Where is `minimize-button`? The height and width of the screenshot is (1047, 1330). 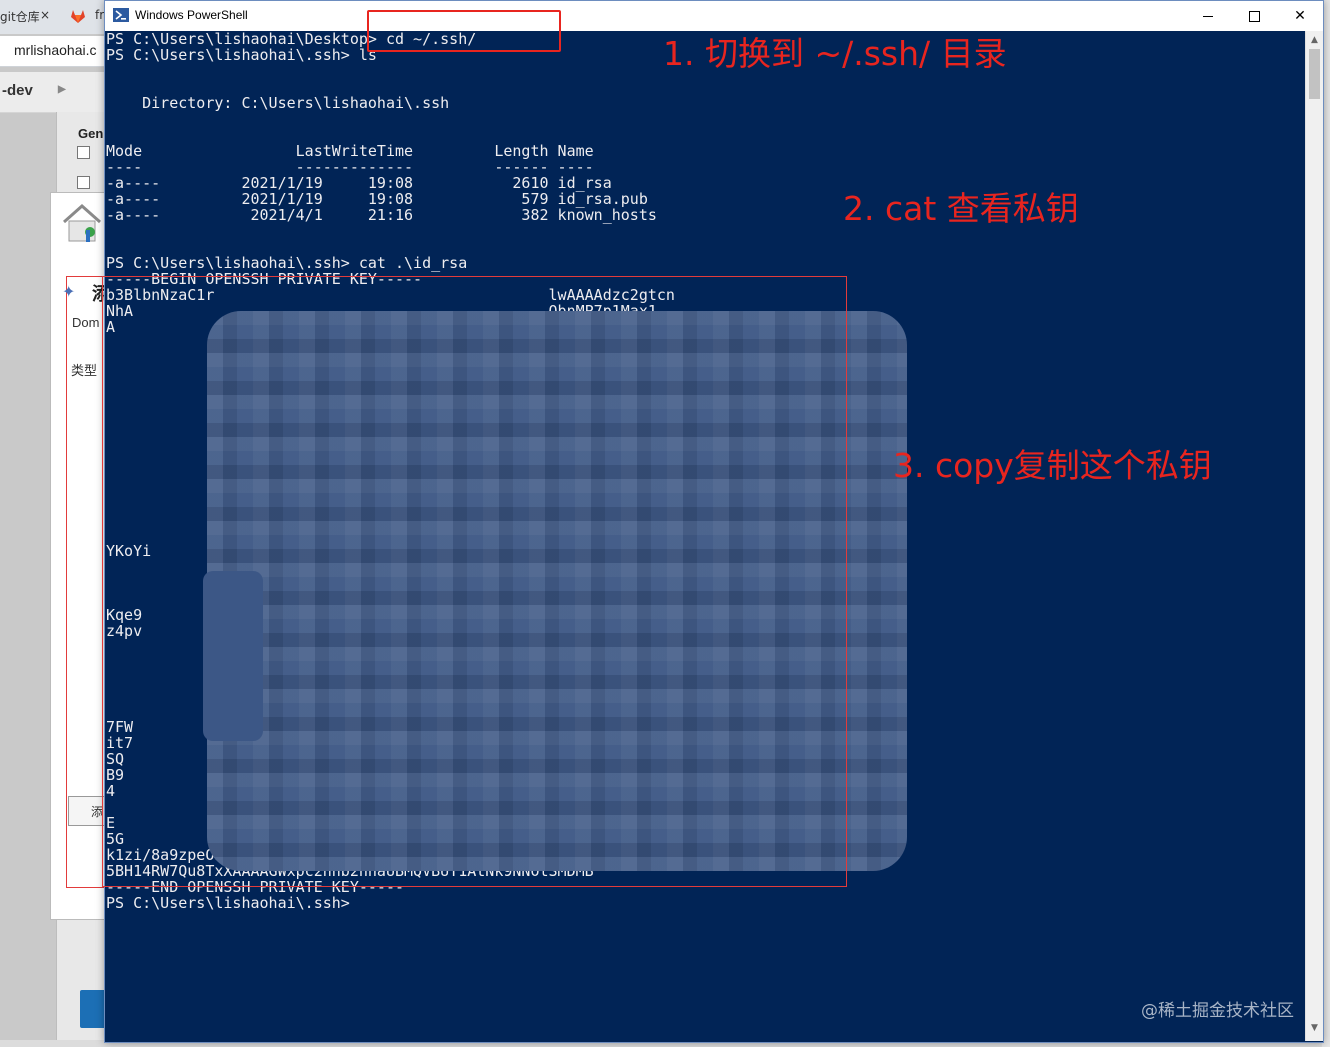
minimize-button is located at coordinates (1208, 16).